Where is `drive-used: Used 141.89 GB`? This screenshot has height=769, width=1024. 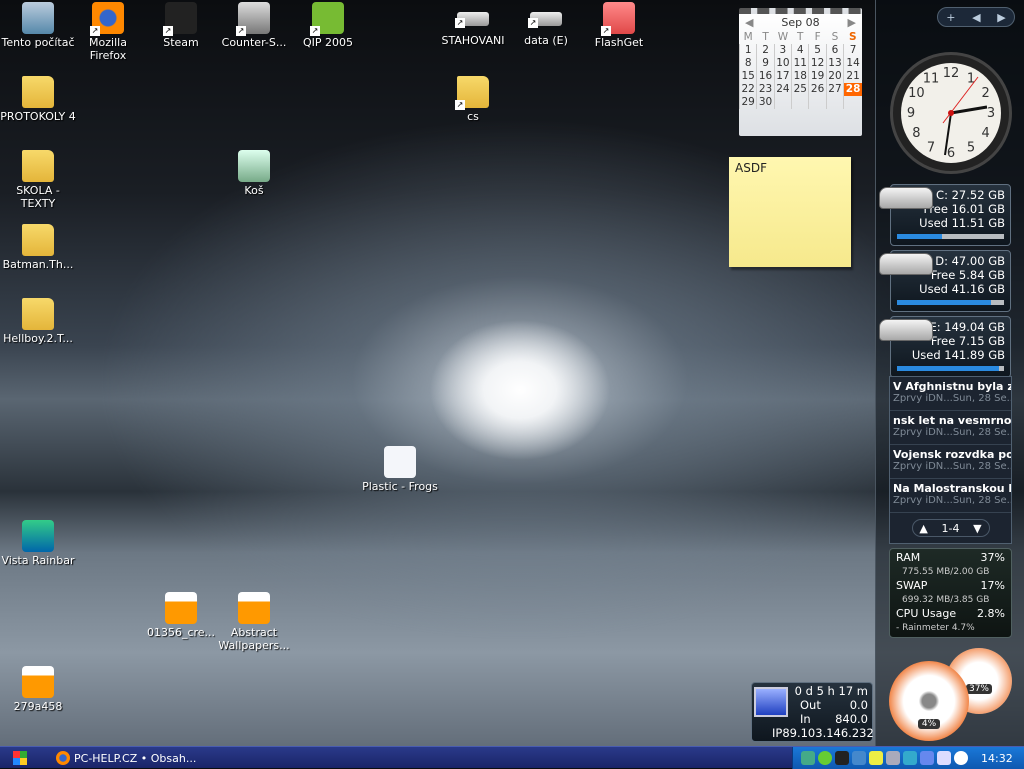 drive-used: Used 141.89 GB is located at coordinates (958, 355).